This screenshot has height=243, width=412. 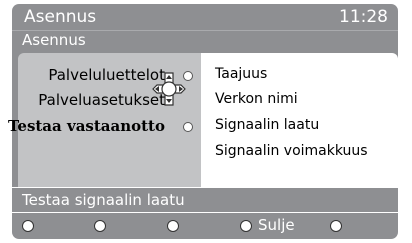 What do you see at coordinates (28, 226) in the screenshot?
I see `red-button-icon` at bounding box center [28, 226].